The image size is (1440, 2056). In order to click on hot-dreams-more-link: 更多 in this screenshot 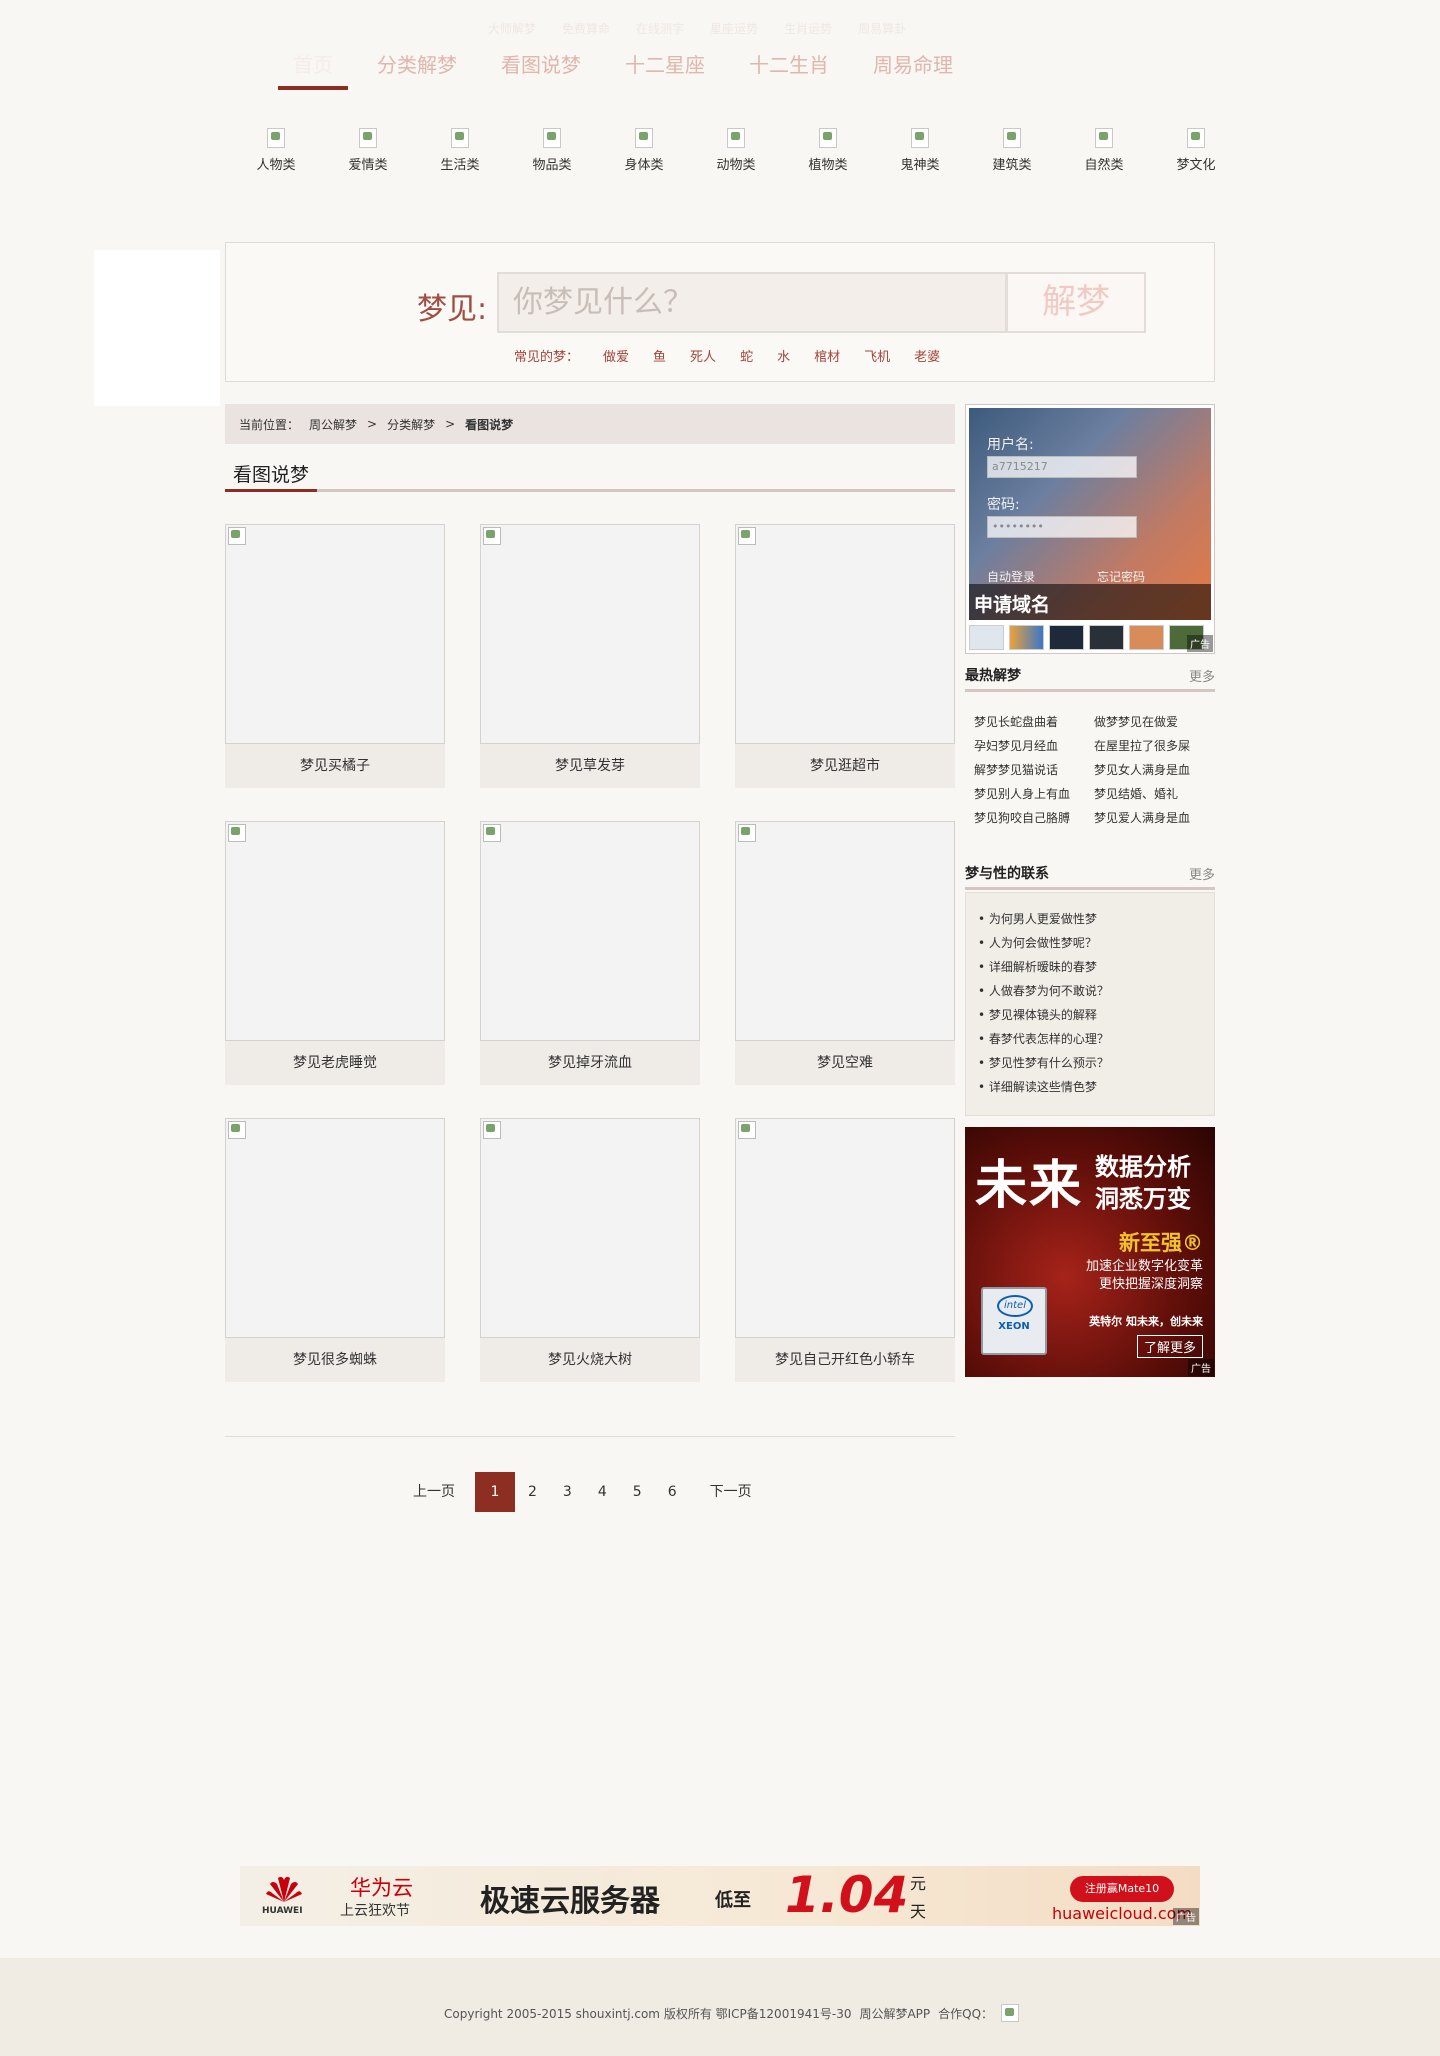, I will do `click(1202, 675)`.